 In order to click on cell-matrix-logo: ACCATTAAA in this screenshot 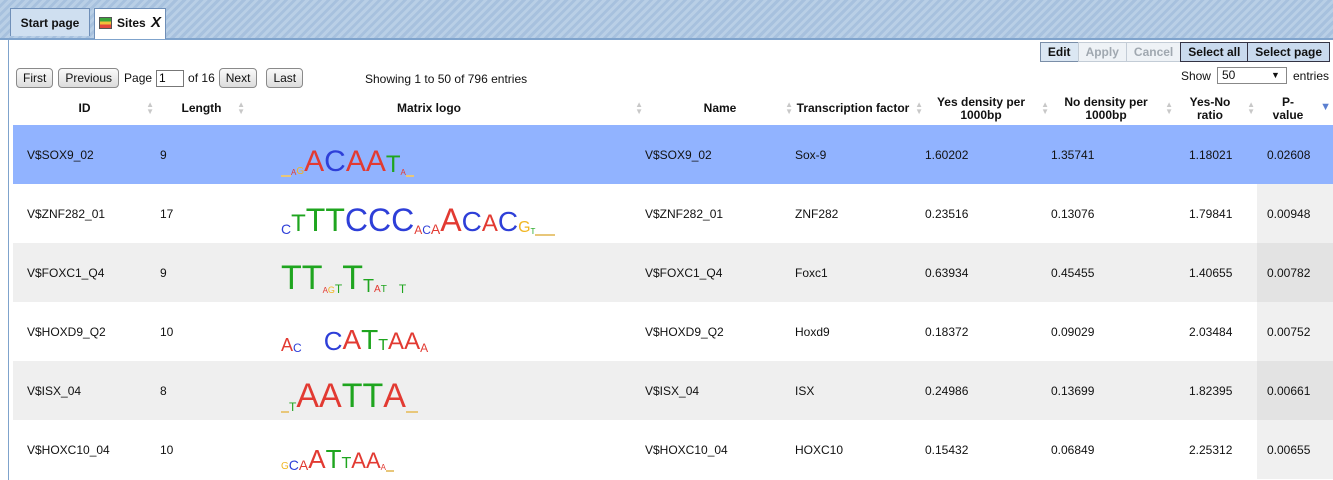, I will do `click(446, 331)`.